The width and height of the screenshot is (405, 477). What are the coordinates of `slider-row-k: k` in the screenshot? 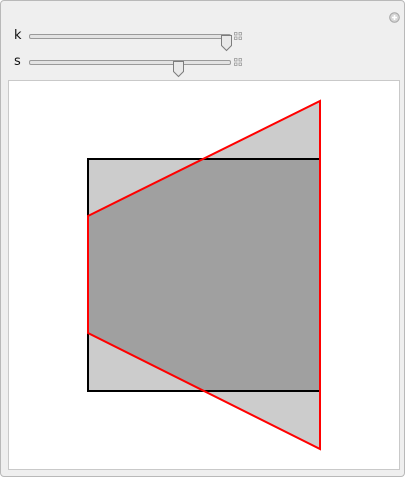 It's located at (202, 40).